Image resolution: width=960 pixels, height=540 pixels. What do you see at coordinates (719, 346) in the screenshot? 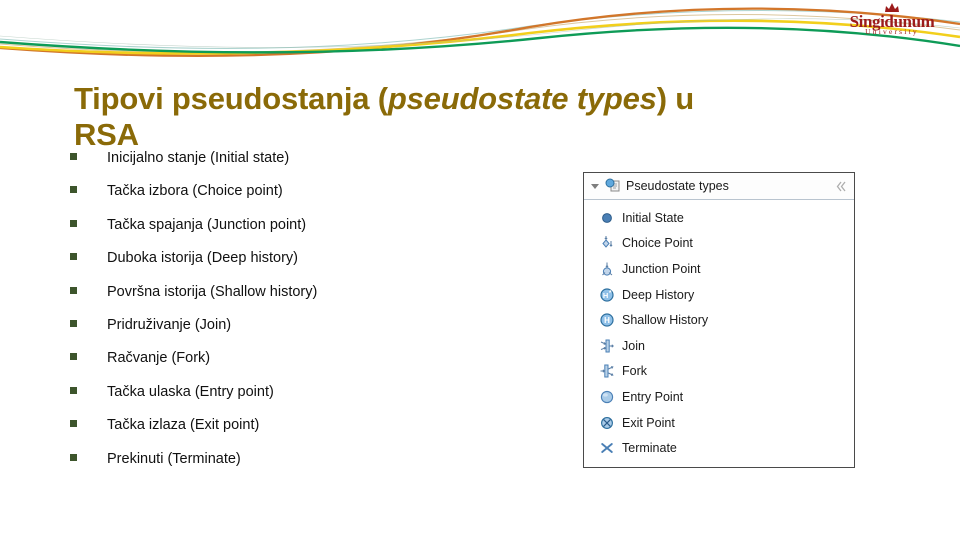
I see `palette-item-join: Join` at bounding box center [719, 346].